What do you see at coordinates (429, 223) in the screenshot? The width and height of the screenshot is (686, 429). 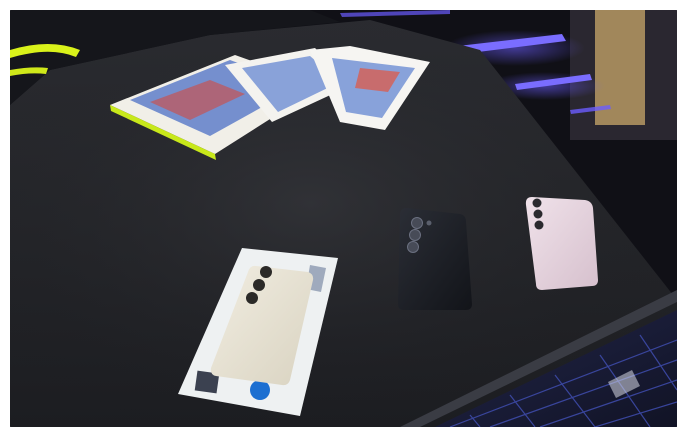 I see `flash-icon` at bounding box center [429, 223].